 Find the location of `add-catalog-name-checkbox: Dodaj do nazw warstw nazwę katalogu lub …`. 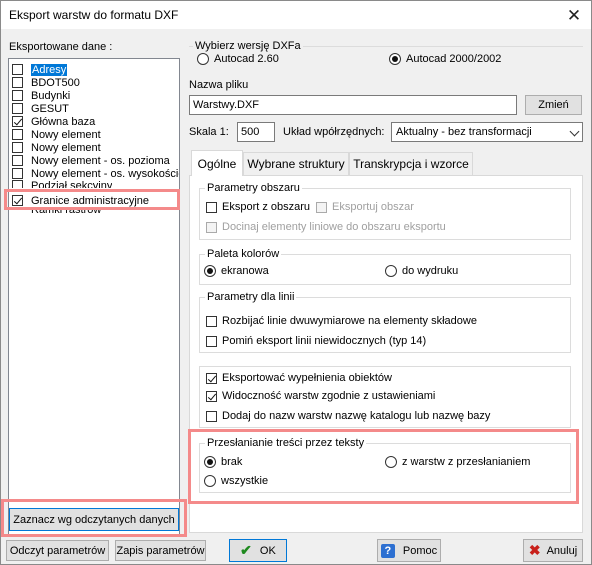

add-catalog-name-checkbox: Dodaj do nazw warstw nazwę katalogu lub … is located at coordinates (348, 416).